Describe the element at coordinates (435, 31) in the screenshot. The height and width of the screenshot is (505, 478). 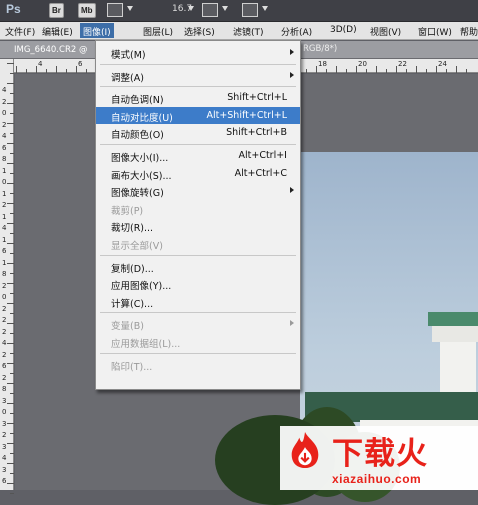
I see `menu-window: 窗口(W)` at that location.